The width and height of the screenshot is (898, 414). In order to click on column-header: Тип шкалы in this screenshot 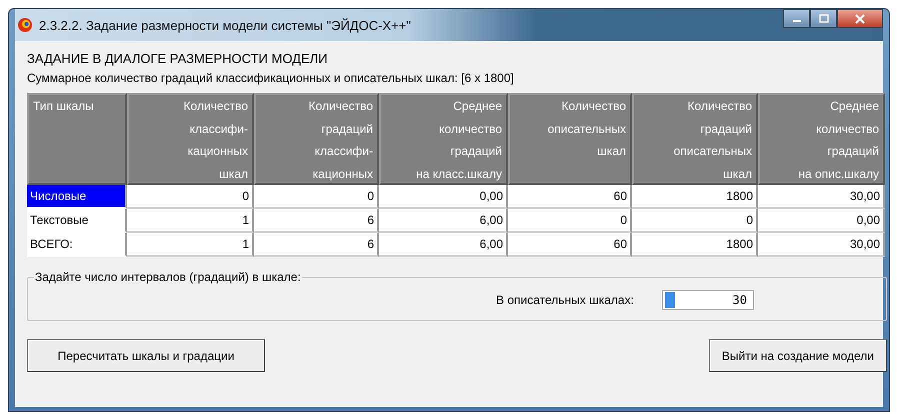, I will do `click(77, 139)`.